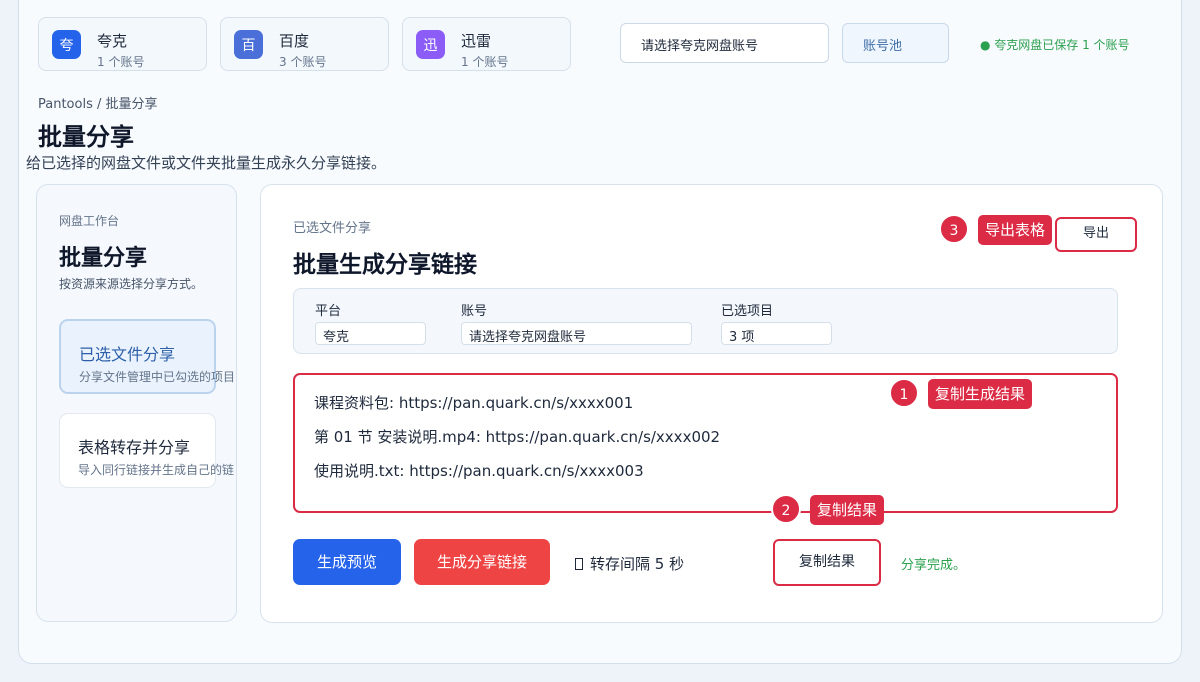  Describe the element at coordinates (1096, 234) in the screenshot. I see `export-button: 导出` at that location.